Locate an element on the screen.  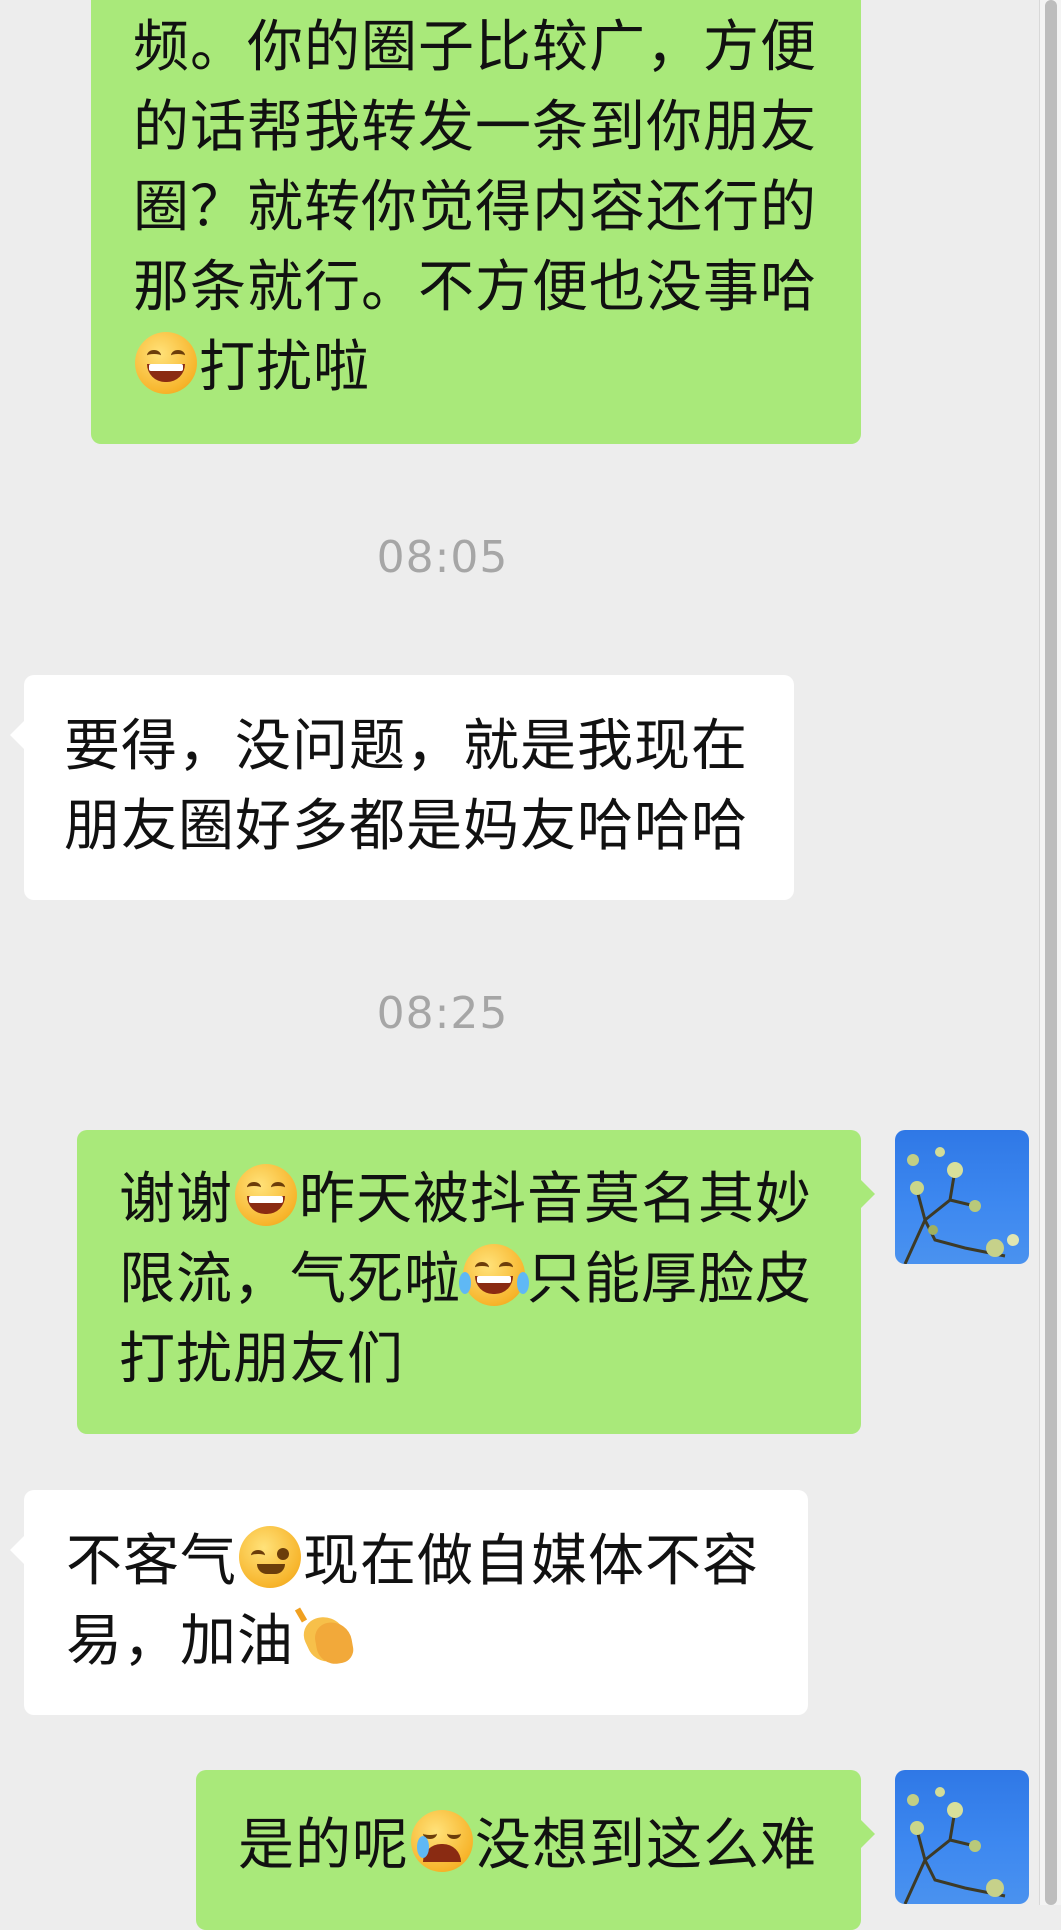
message-line: 限流，气死啦 只能厚脸皮 is located at coordinates (472, 1280).